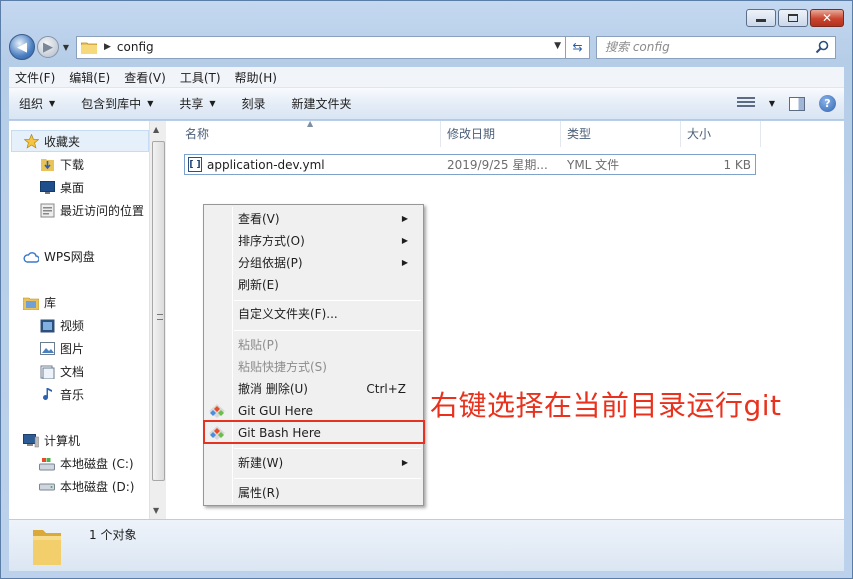 The image size is (853, 579). I want to click on sidebar-item-downloads: 下载, so click(61, 164).